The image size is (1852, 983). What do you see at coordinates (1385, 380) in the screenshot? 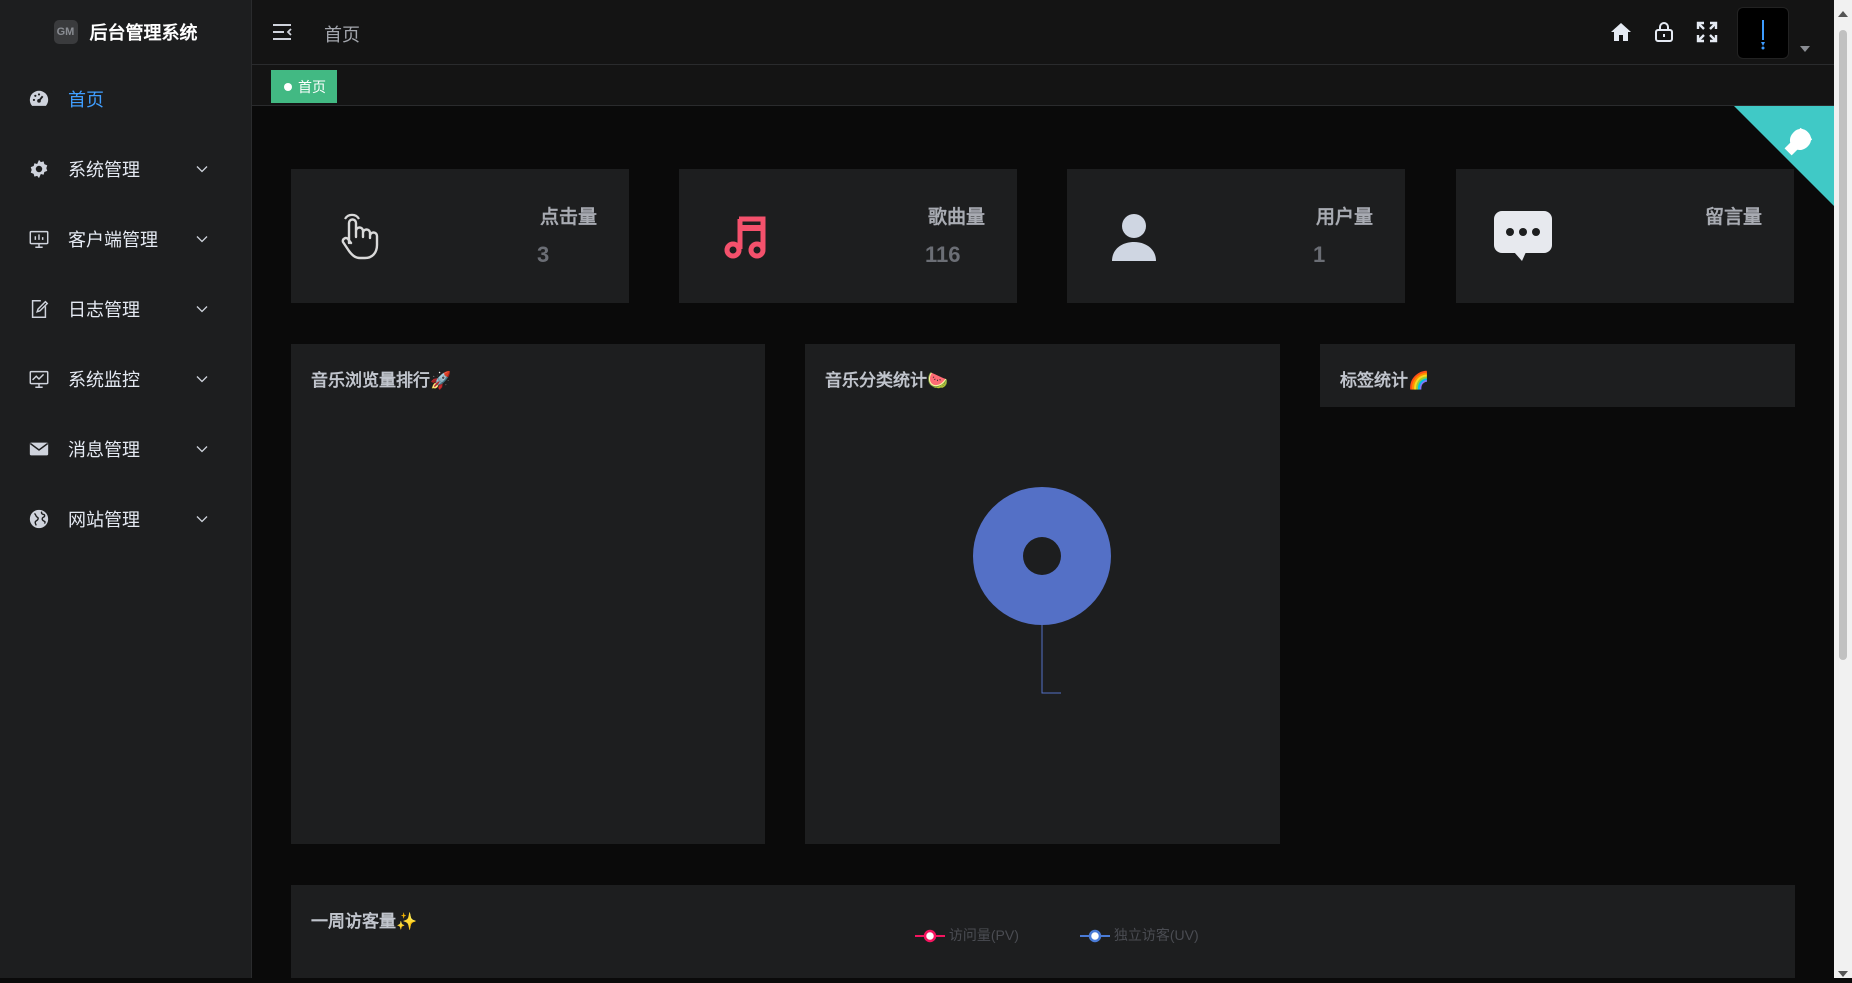
I see `panel-title: 标签统计🌈` at bounding box center [1385, 380].